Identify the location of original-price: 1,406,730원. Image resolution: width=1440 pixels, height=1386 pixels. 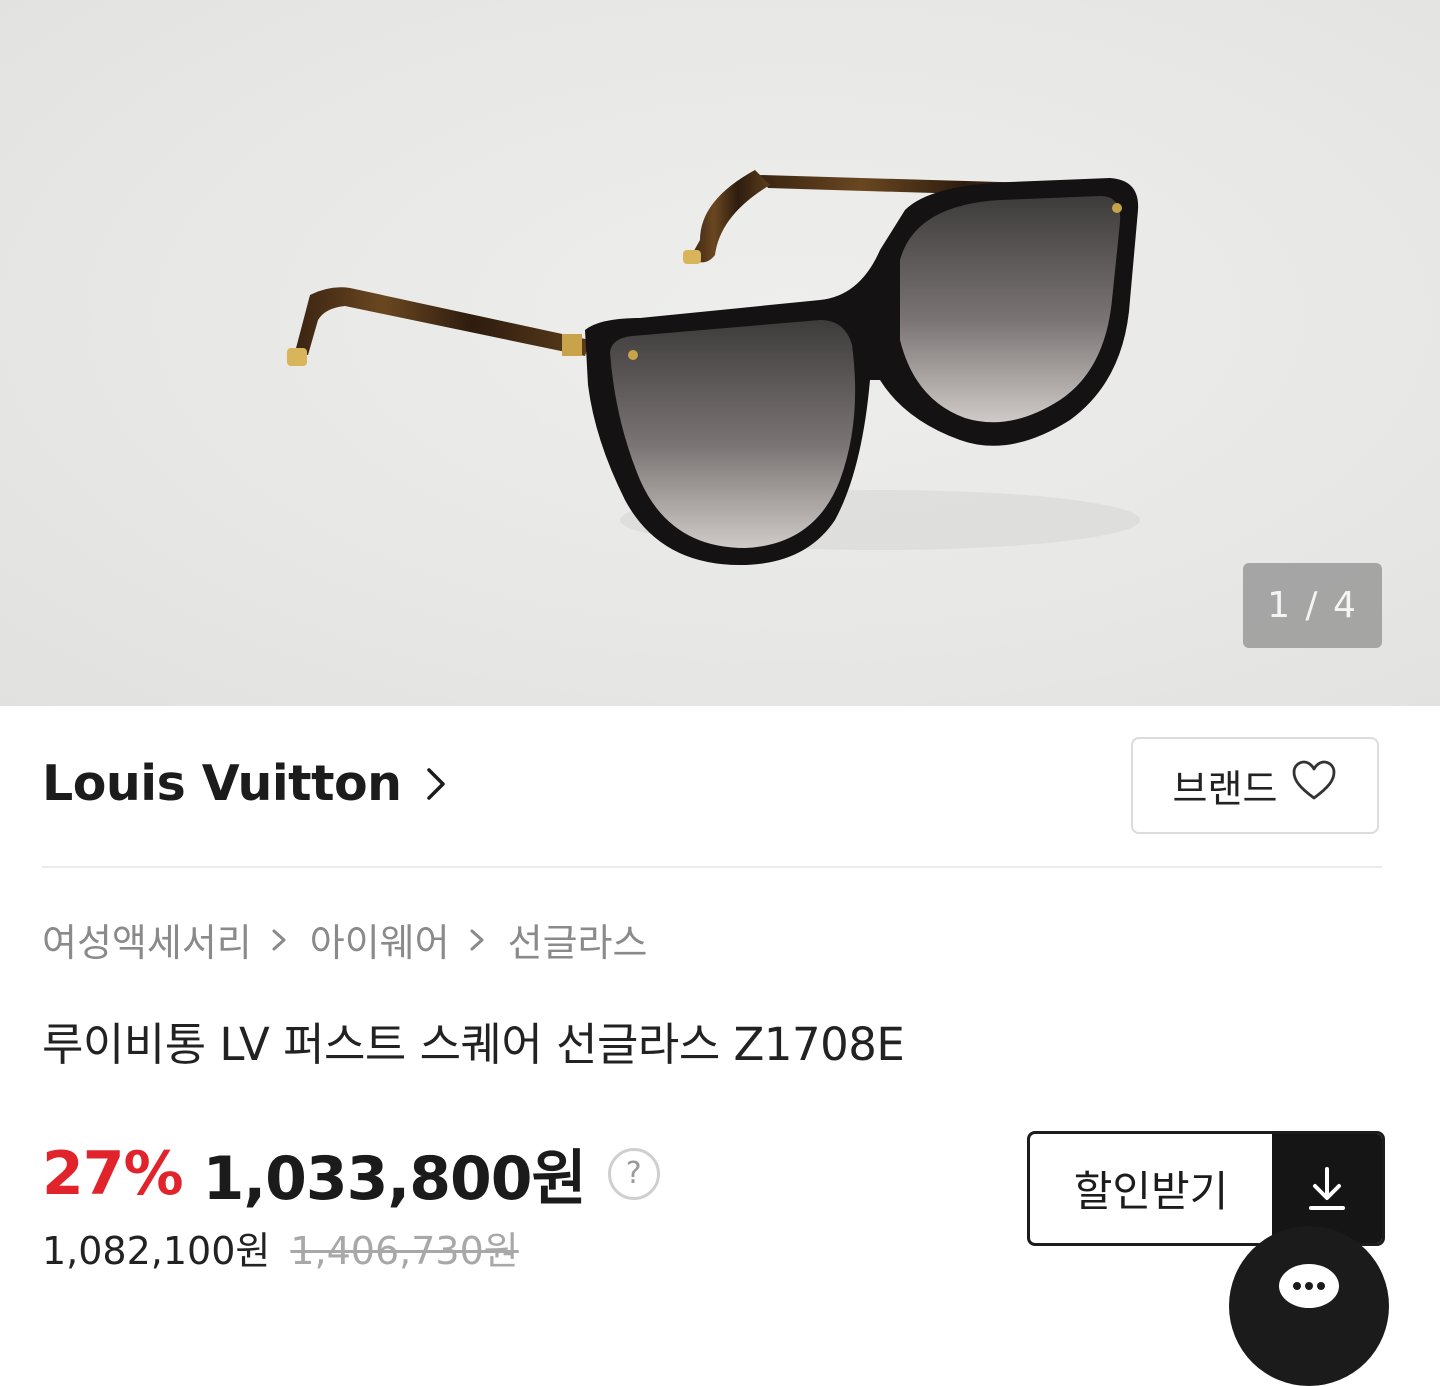
(404, 1251).